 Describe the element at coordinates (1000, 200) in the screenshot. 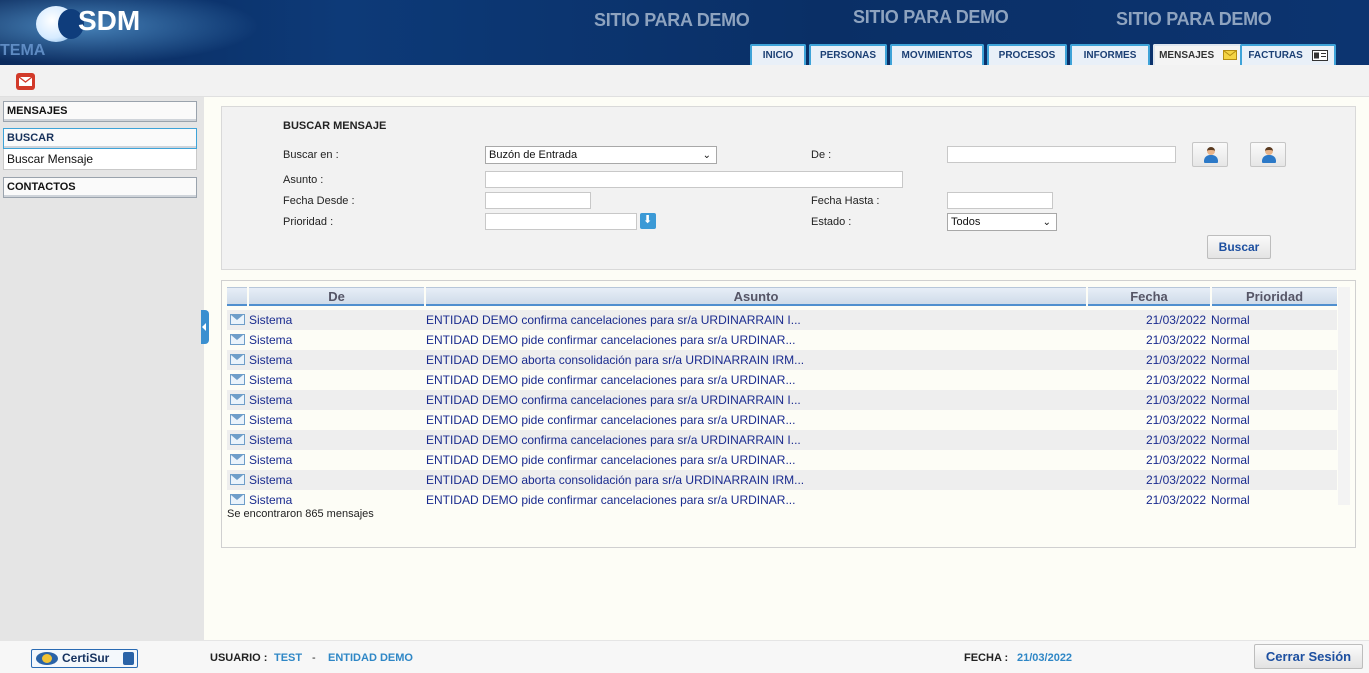

I see `fecha-hasta-field` at that location.